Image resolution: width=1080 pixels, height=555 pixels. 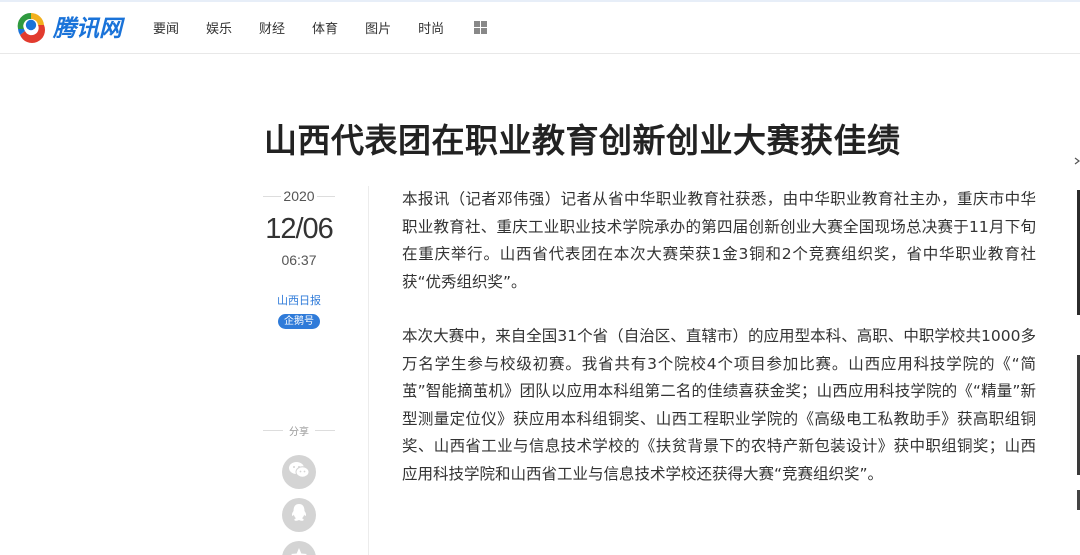 What do you see at coordinates (219, 27) in the screenshot?
I see `nav-item-entertainment: 娱乐` at bounding box center [219, 27].